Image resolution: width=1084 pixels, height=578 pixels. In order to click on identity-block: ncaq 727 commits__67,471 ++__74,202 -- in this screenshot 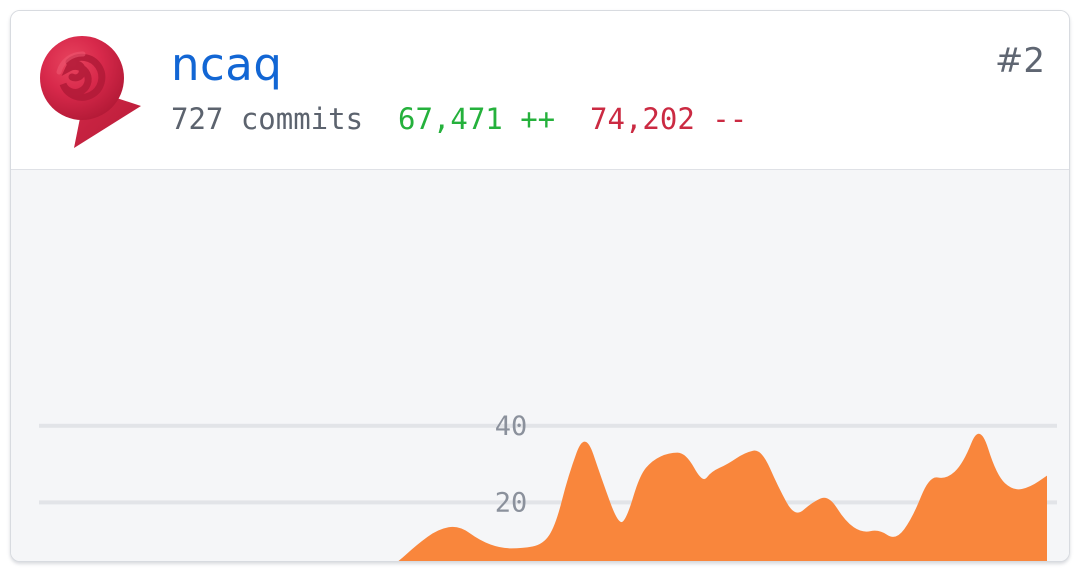, I will do `click(459, 88)`.